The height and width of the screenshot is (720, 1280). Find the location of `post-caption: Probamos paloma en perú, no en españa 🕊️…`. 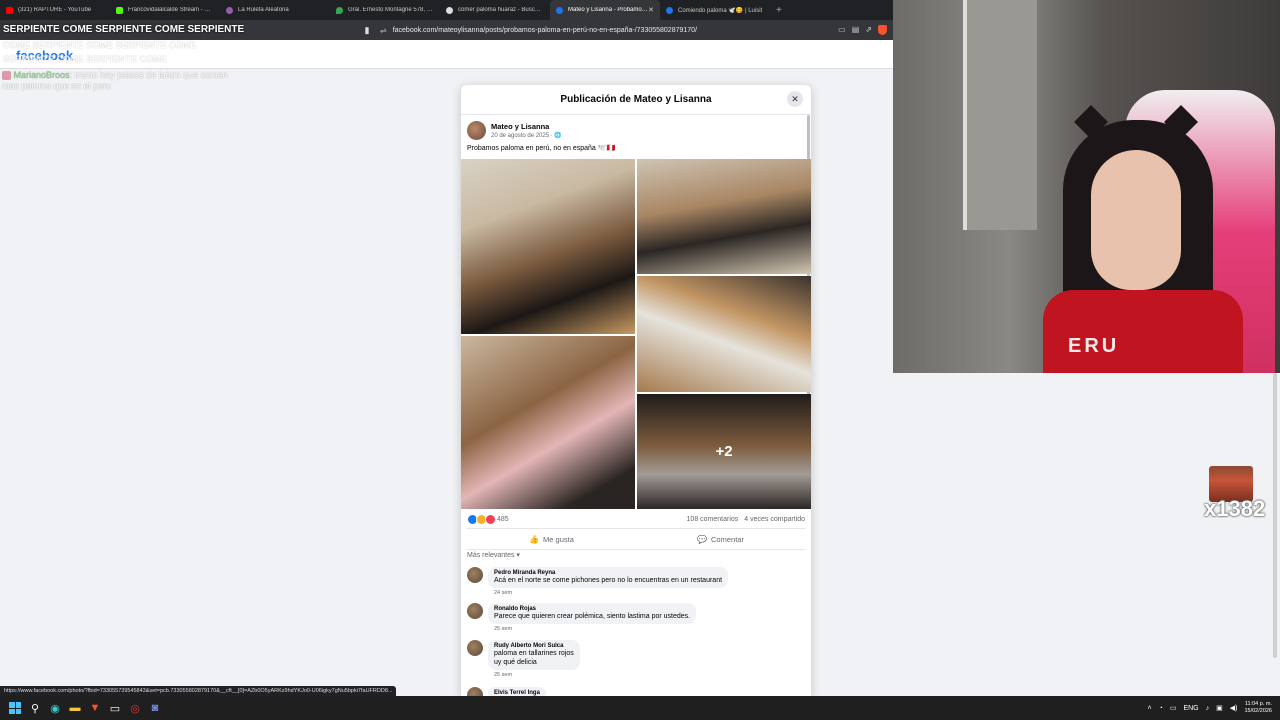

post-caption: Probamos paloma en perú, no en españa 🕊️… is located at coordinates (541, 148).